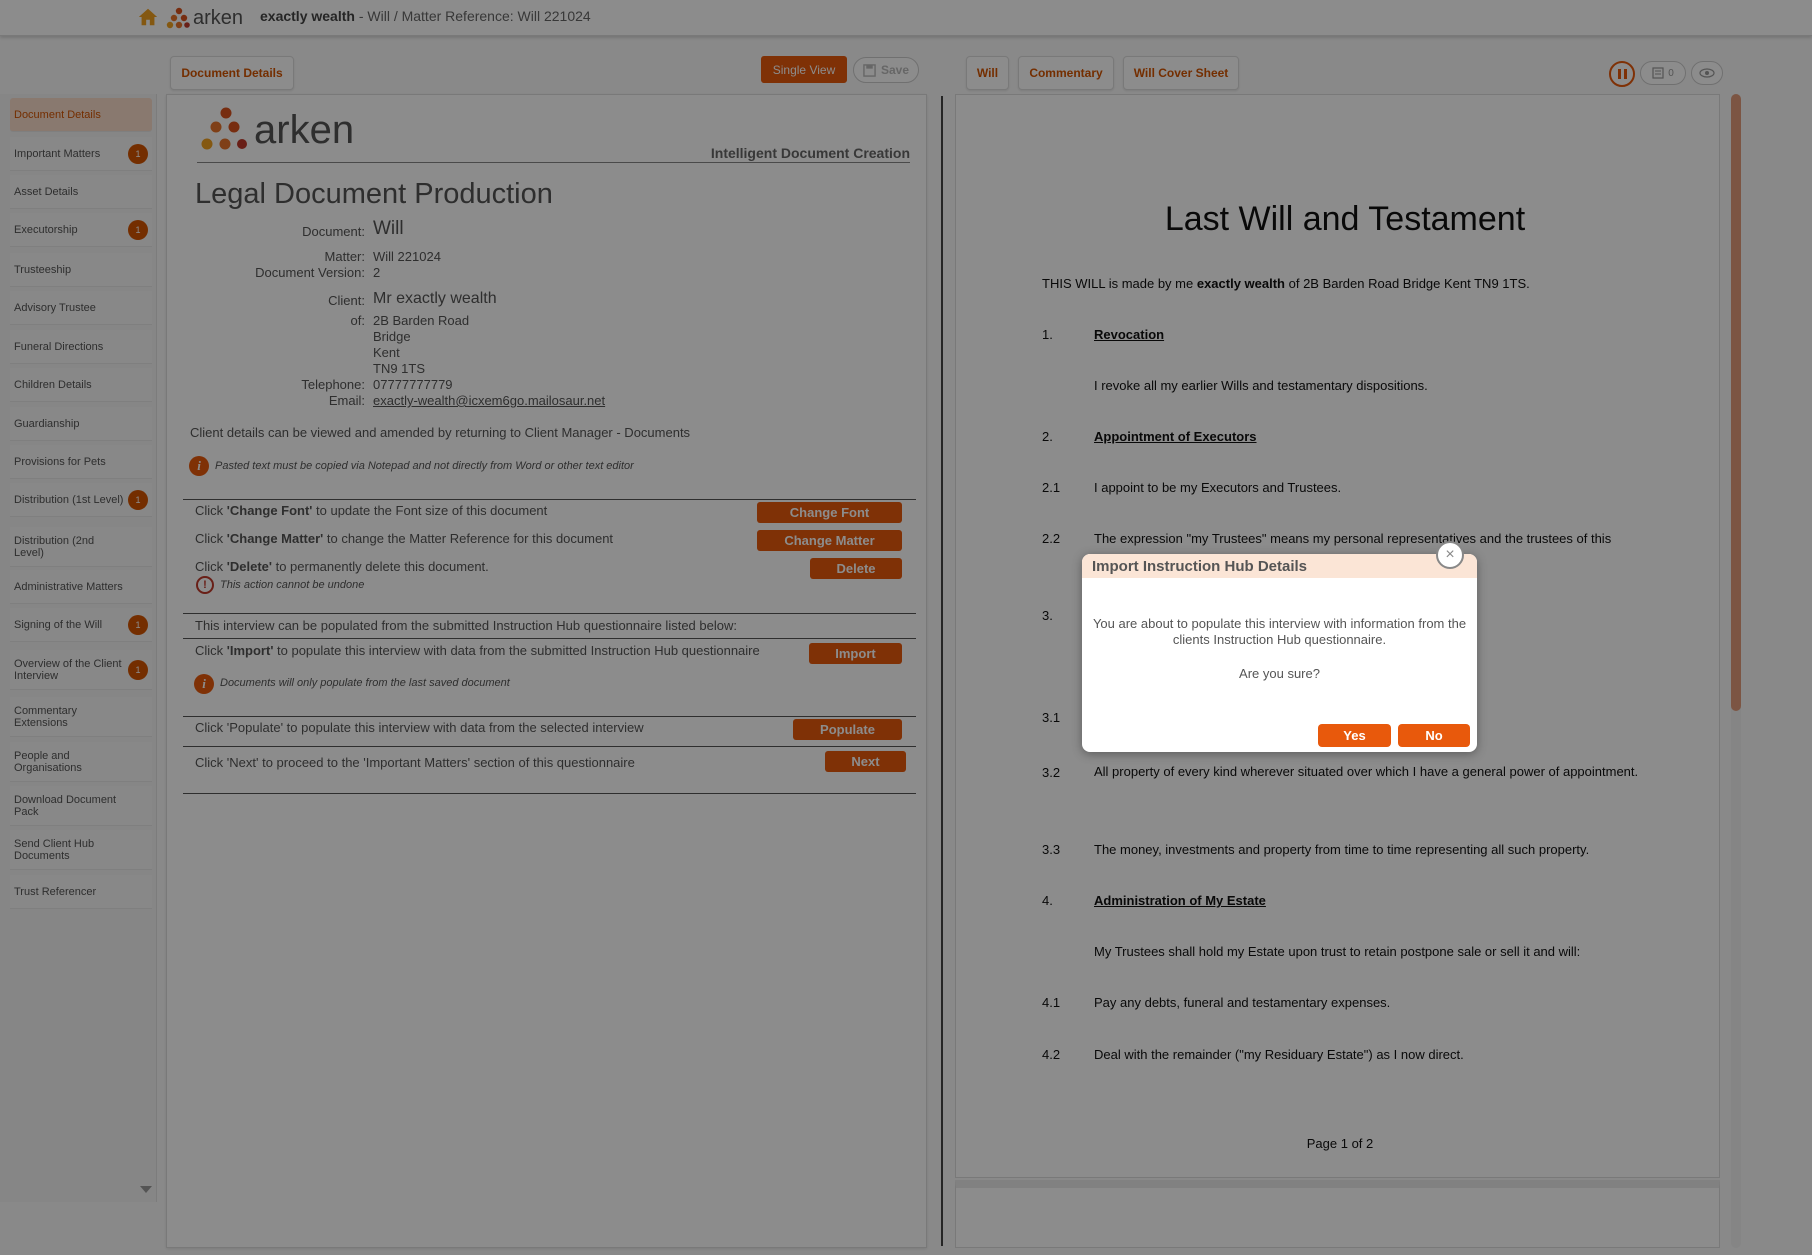 Image resolution: width=1812 pixels, height=1255 pixels. Describe the element at coordinates (1279, 566) in the screenshot. I see `dialog-title: Import Instruction Hub Details` at that location.